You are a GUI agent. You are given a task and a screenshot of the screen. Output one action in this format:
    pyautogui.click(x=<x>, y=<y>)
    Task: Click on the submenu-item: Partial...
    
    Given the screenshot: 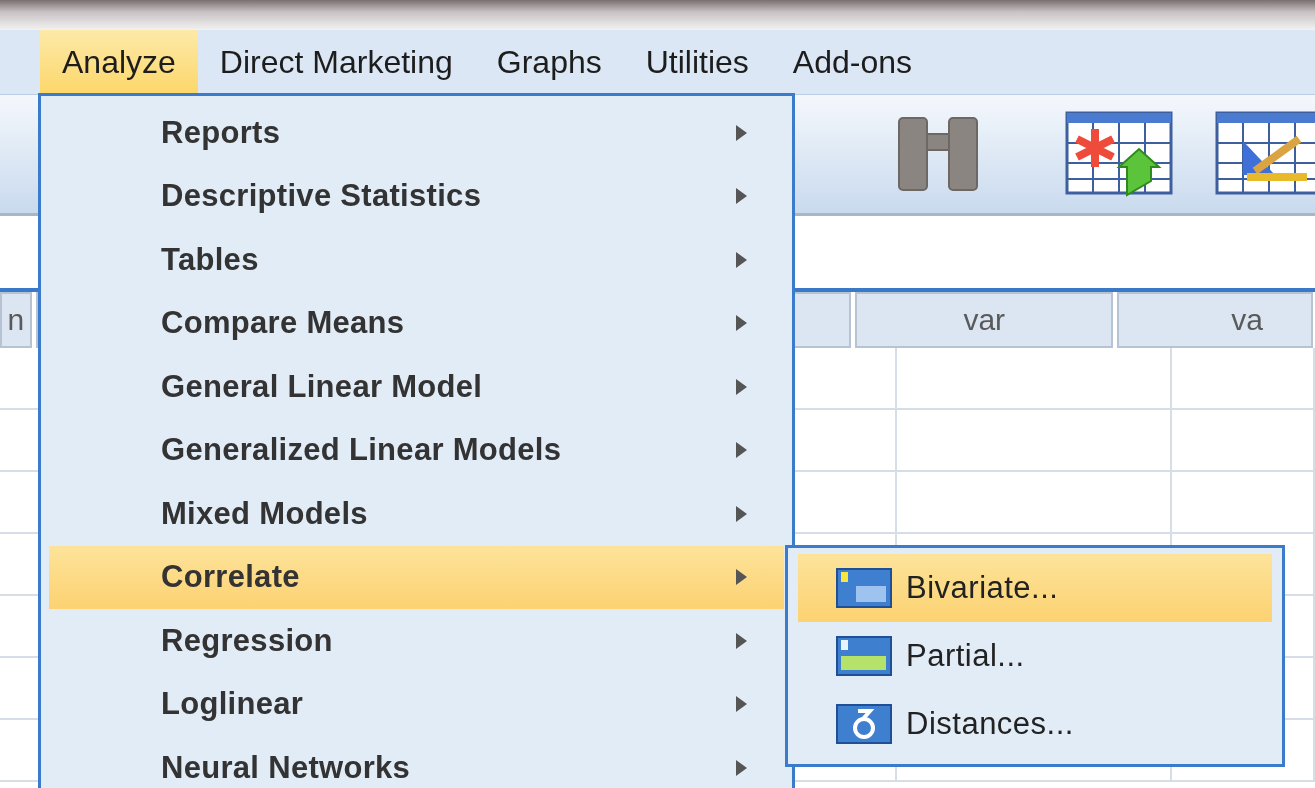 What is the action you would take?
    pyautogui.click(x=1035, y=656)
    